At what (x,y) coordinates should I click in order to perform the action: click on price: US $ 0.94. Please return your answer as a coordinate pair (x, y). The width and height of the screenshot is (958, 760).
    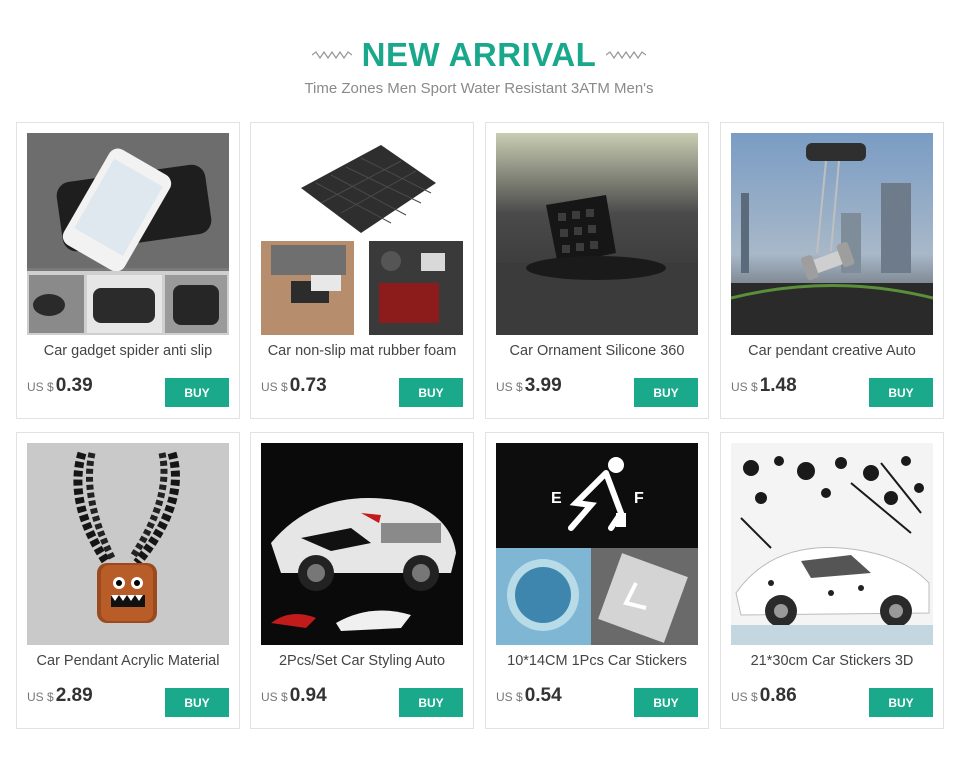
    Looking at the image, I should click on (294, 698).